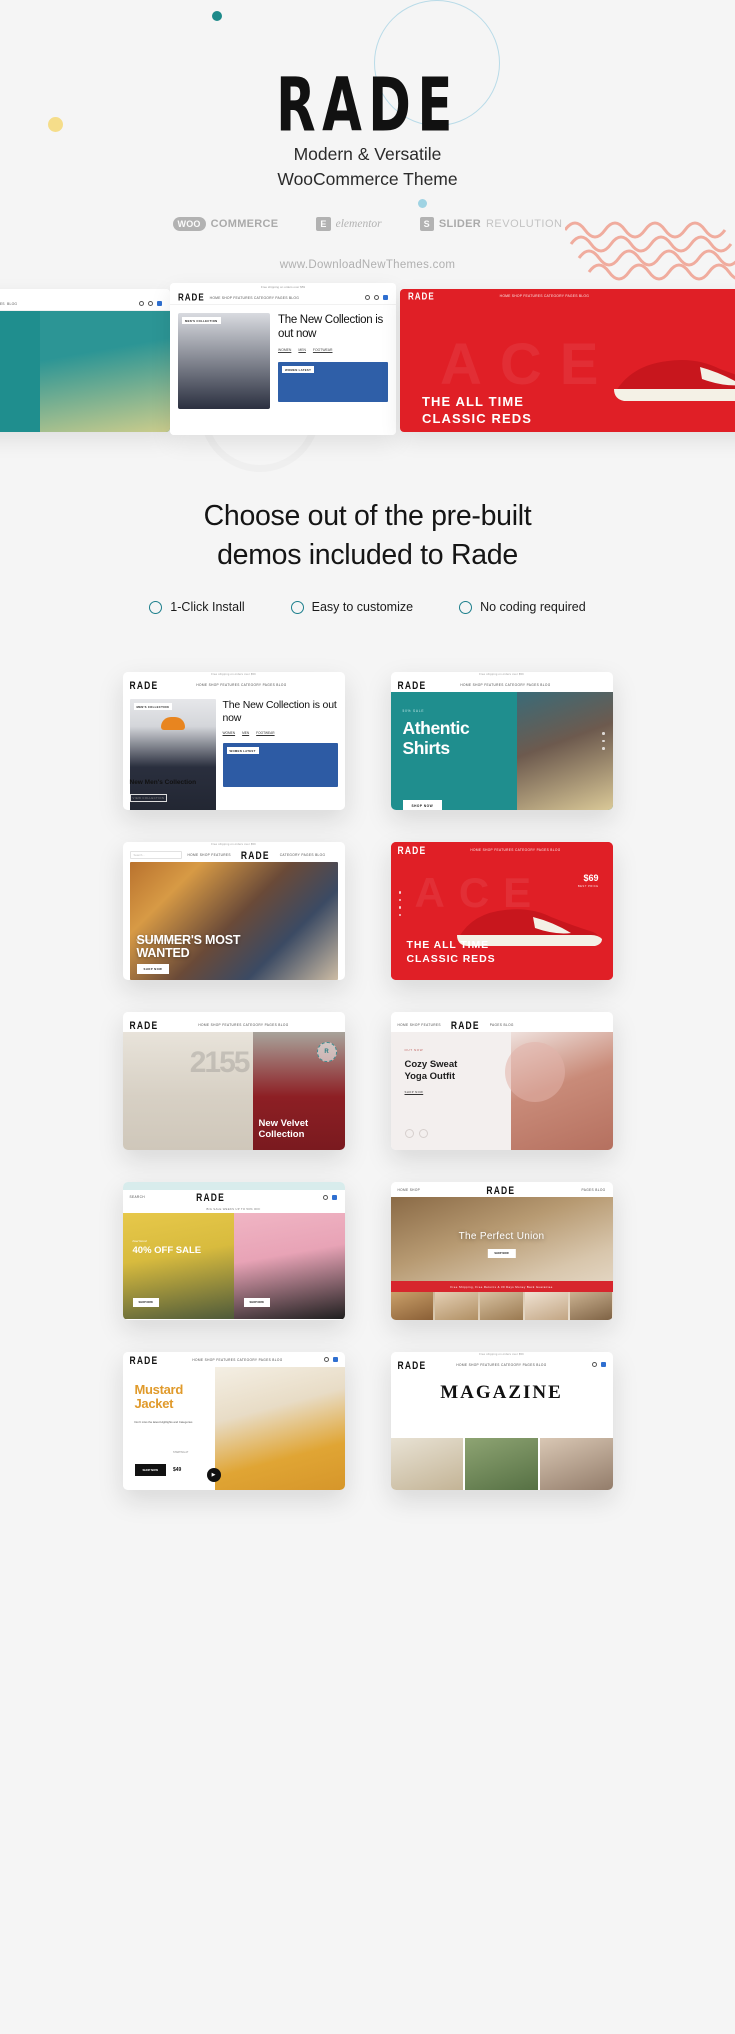 The width and height of the screenshot is (735, 2034). I want to click on demo5-headline: New Velvet Collection, so click(284, 1129).